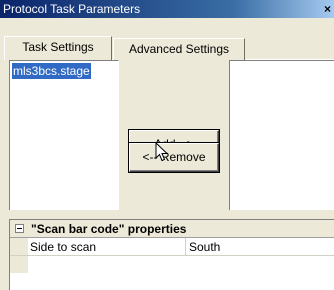 The image size is (334, 290). I want to click on remove-button: <-- Remove, so click(174, 157).